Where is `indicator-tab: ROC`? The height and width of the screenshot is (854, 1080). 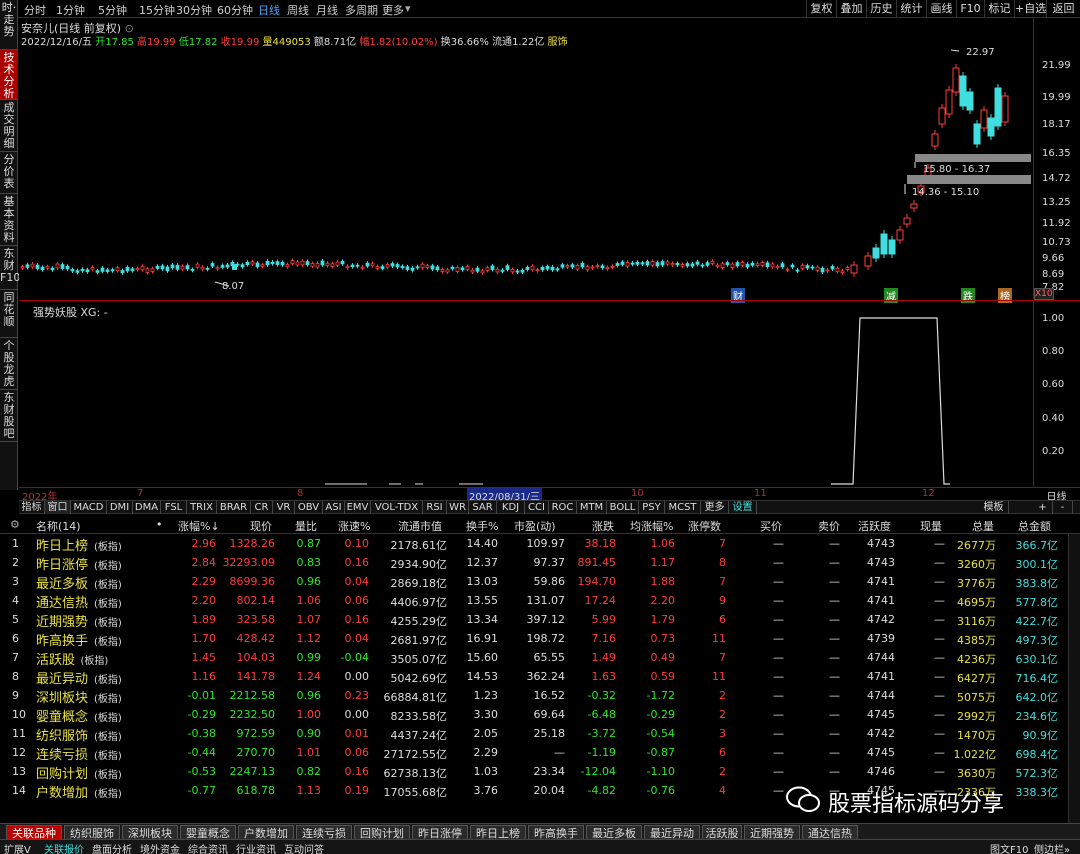
indicator-tab: ROC is located at coordinates (563, 507).